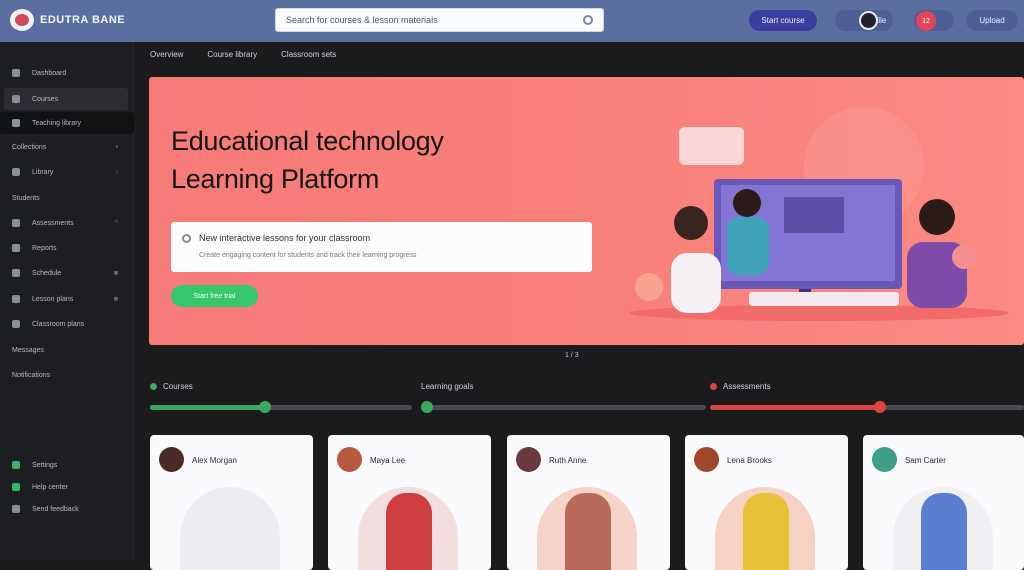 This screenshot has height=570, width=1024. I want to click on badge-icon: ■, so click(115, 273).